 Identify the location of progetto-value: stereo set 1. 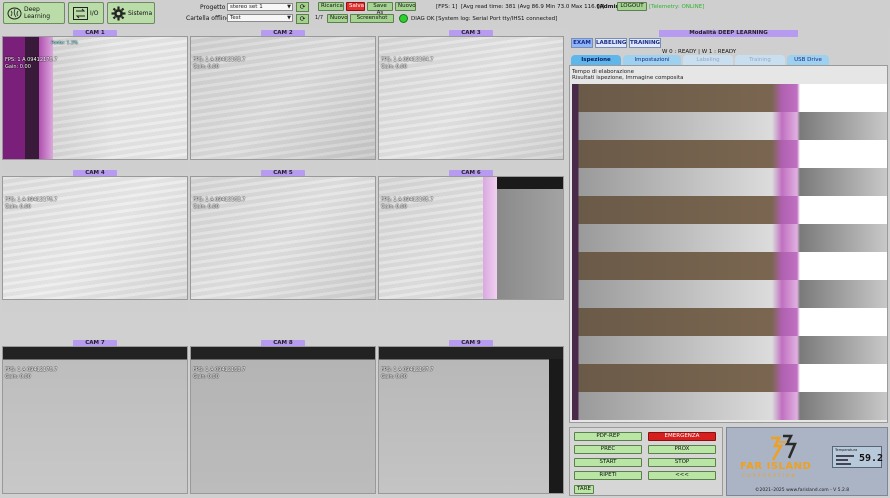
(246, 7).